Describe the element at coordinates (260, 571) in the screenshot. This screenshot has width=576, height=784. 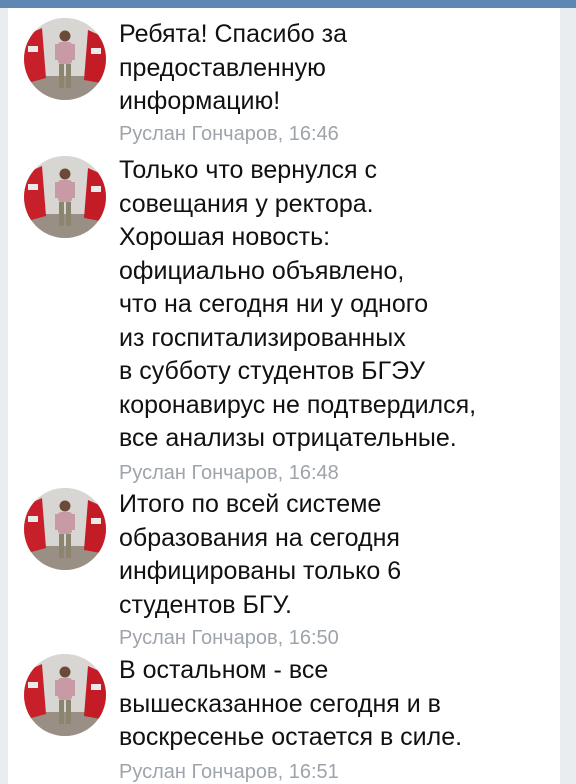
I see `message-line: инфицированы только 6` at that location.